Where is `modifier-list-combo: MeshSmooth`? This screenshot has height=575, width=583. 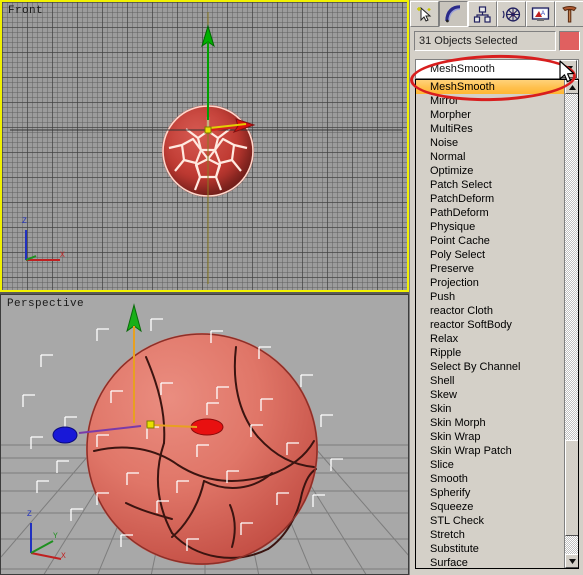 modifier-list-combo: MeshSmooth is located at coordinates (497, 69).